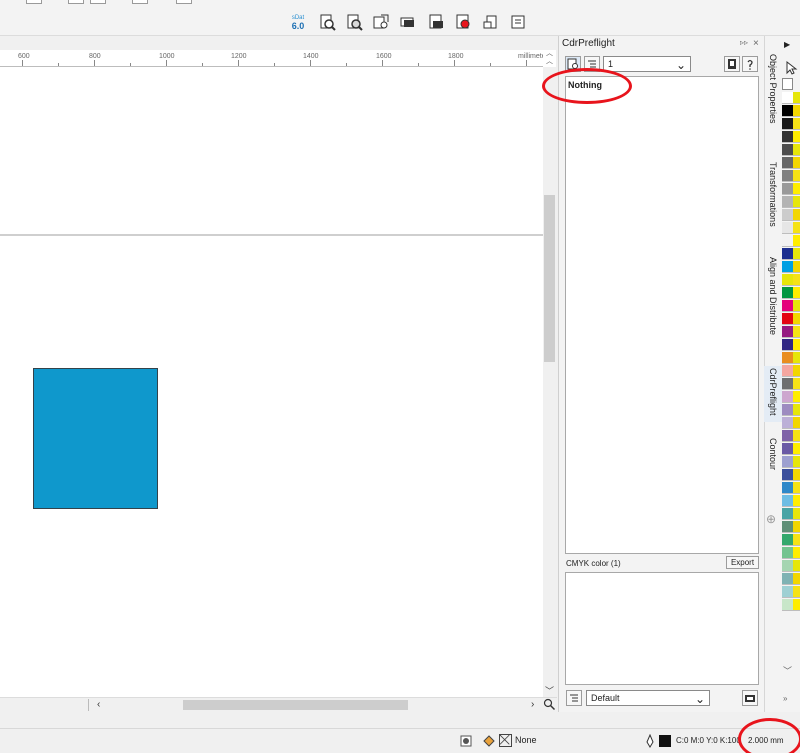 This screenshot has height=753, width=800. I want to click on outline-color-swatch, so click(665, 741).